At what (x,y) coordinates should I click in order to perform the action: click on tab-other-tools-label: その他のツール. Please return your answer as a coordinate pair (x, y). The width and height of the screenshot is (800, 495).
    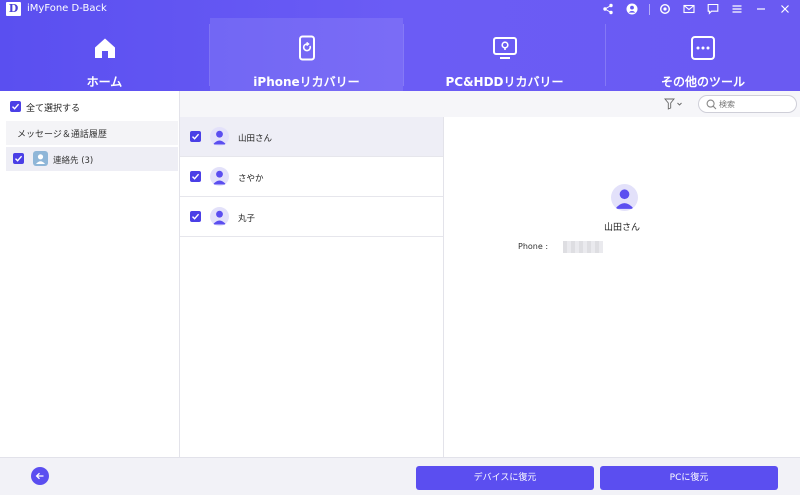
    Looking at the image, I should click on (702, 82).